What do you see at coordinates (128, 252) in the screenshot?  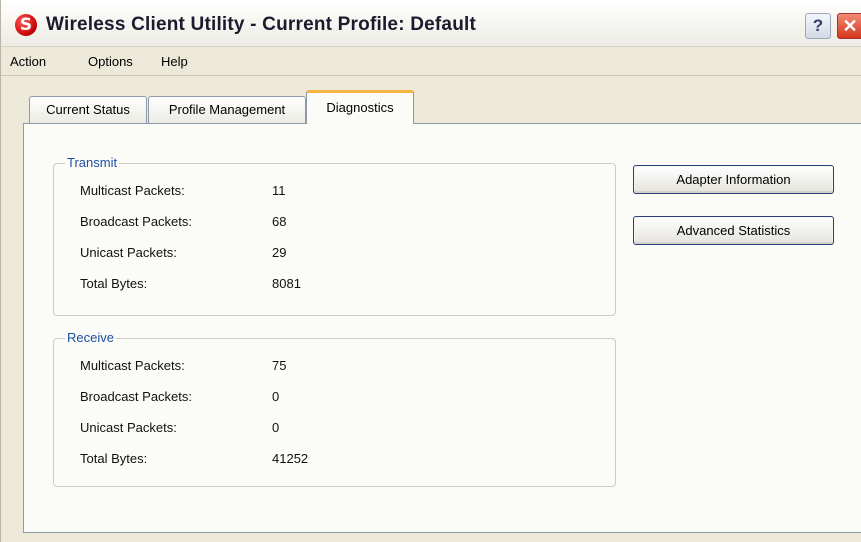 I see `transmit-unicast-label: Unicast Packets:` at bounding box center [128, 252].